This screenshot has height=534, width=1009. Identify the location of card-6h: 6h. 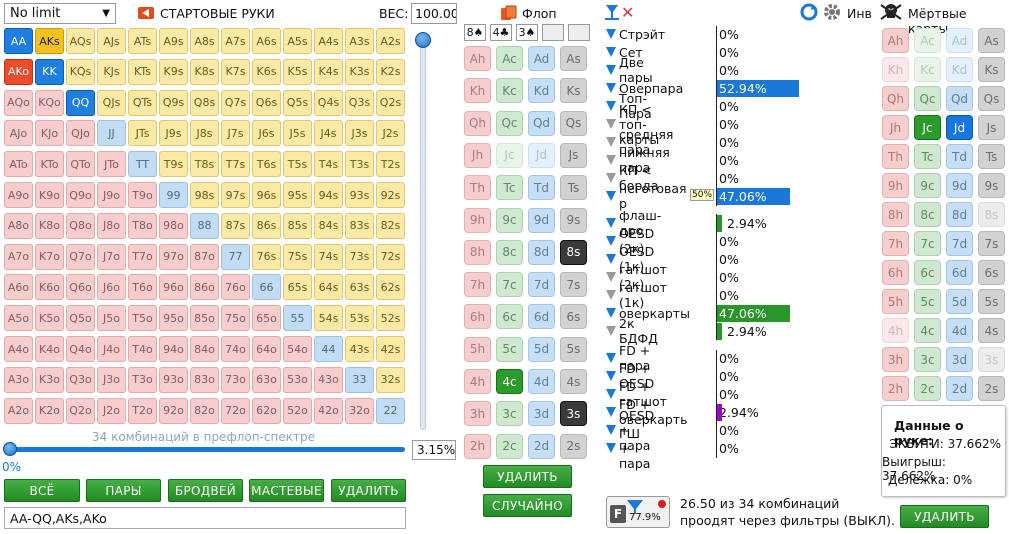
(477, 317).